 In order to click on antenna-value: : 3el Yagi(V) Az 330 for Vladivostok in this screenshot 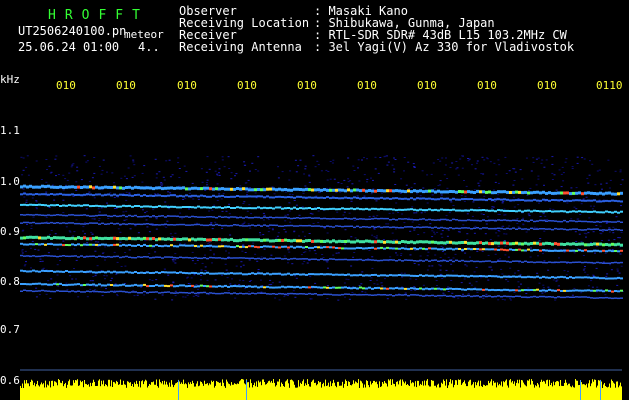, I will do `click(444, 47)`.